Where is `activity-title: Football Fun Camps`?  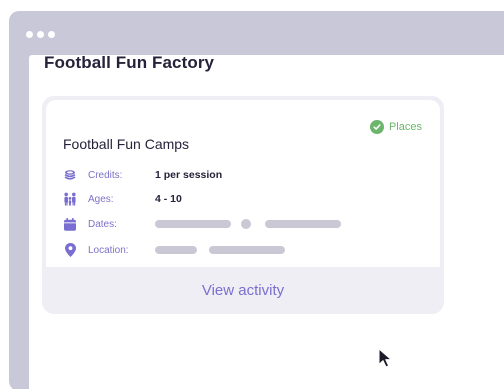
activity-title: Football Fun Camps is located at coordinates (126, 144).